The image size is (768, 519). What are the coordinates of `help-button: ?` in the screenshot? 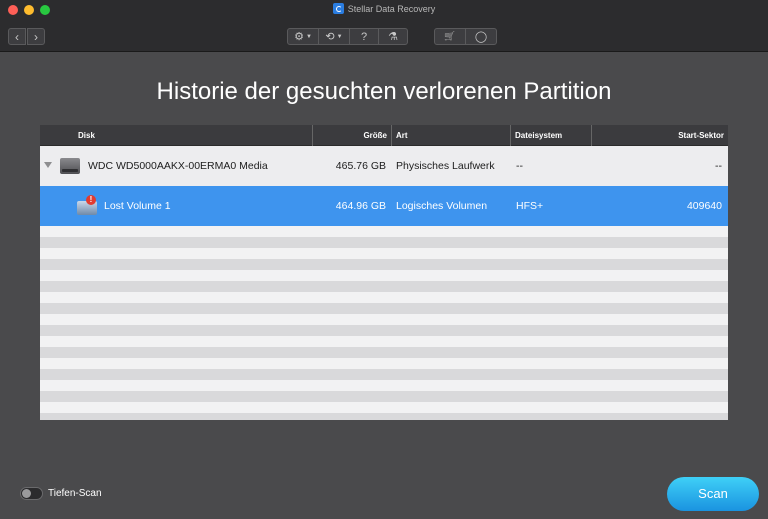 It's located at (364, 36).